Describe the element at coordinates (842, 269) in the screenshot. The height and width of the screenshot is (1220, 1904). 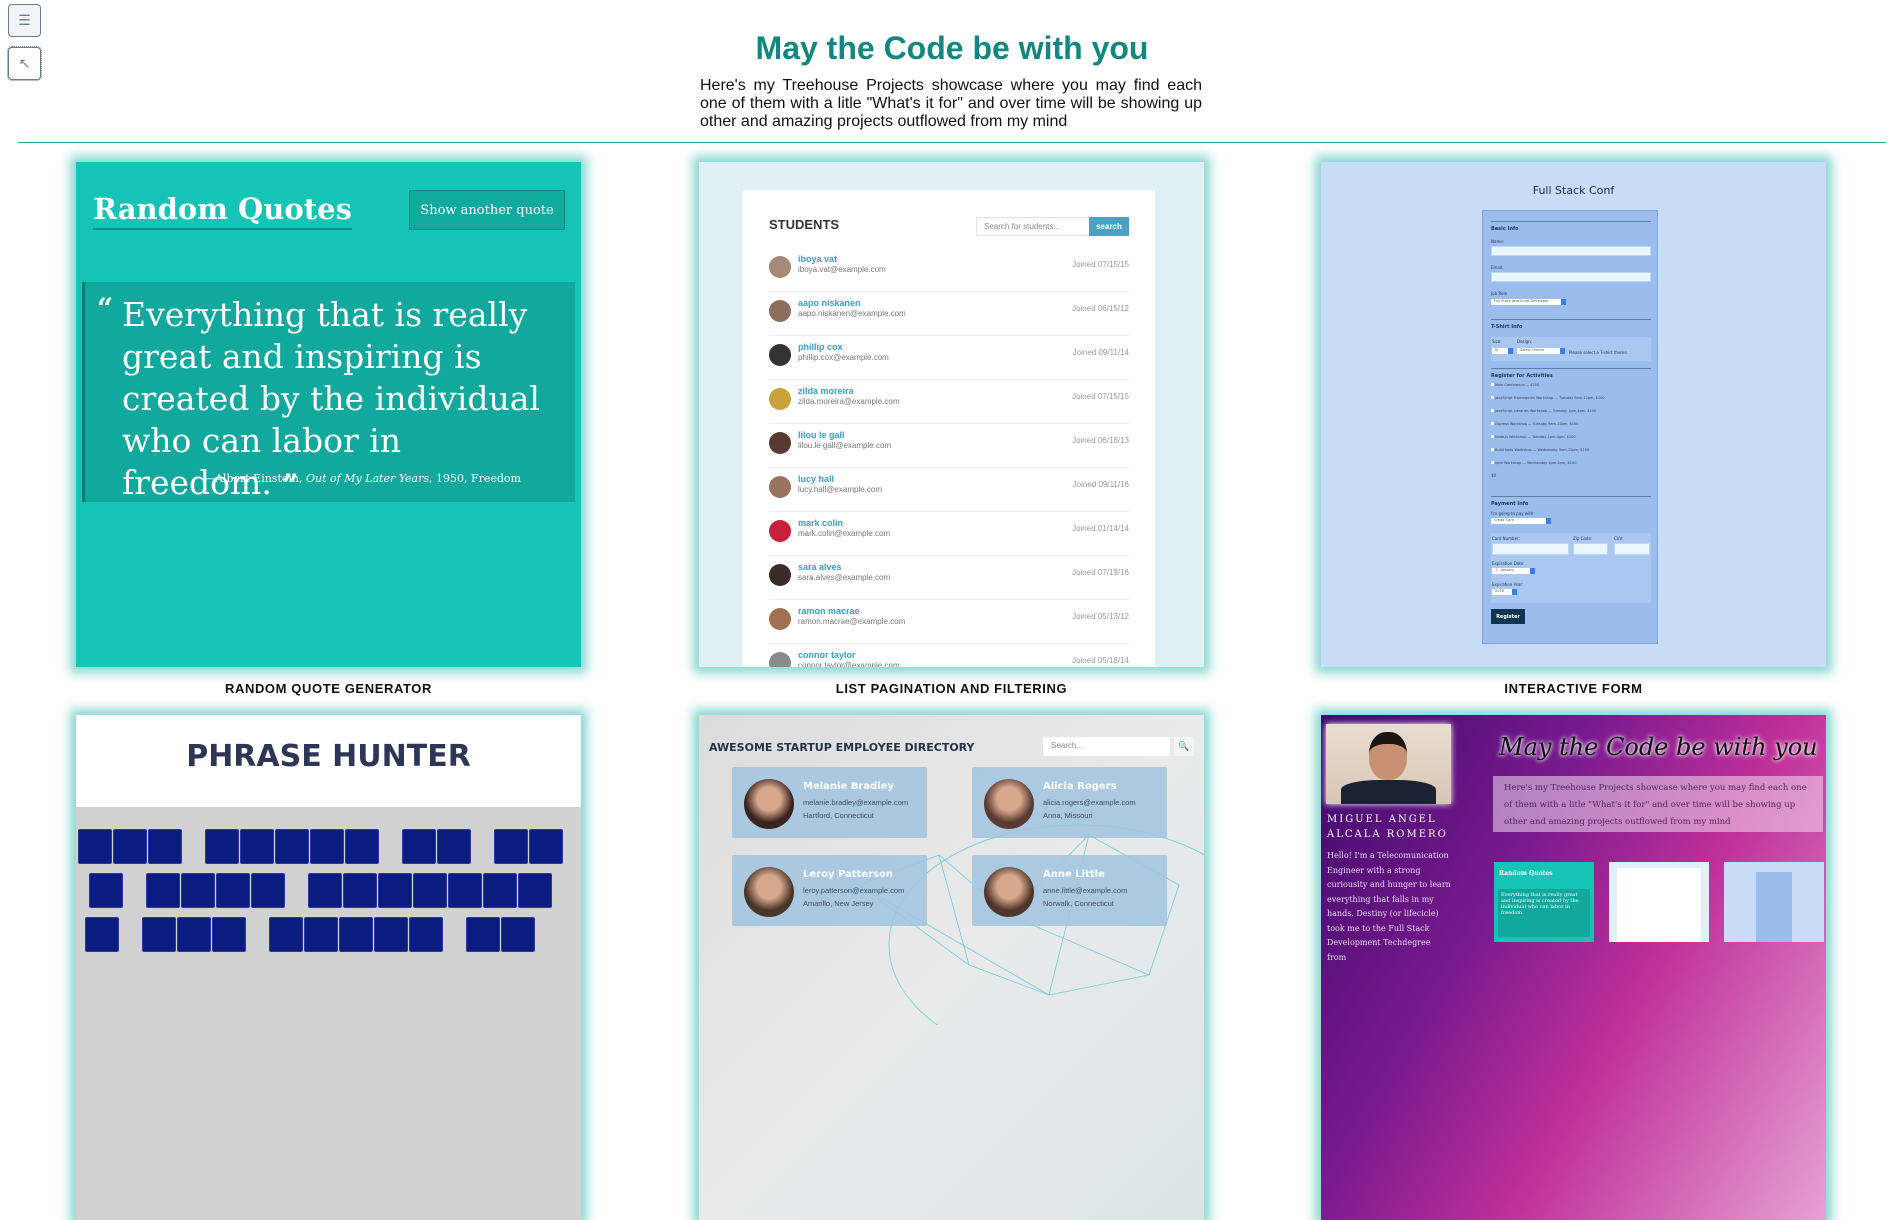
I see `student-email: iboya.vat@example.com` at that location.